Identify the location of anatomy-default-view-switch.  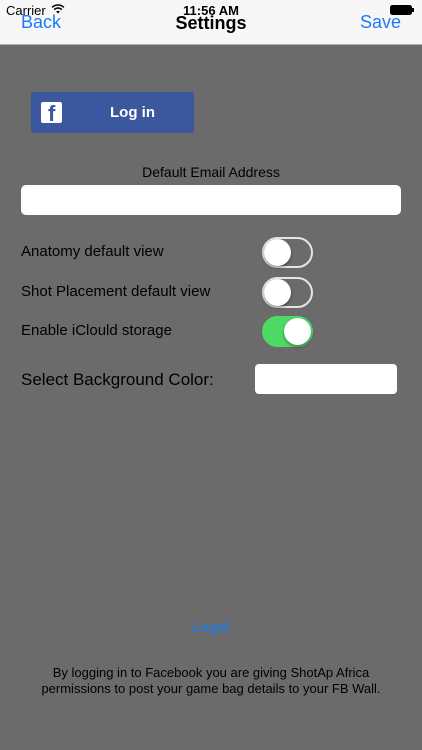
(287, 252).